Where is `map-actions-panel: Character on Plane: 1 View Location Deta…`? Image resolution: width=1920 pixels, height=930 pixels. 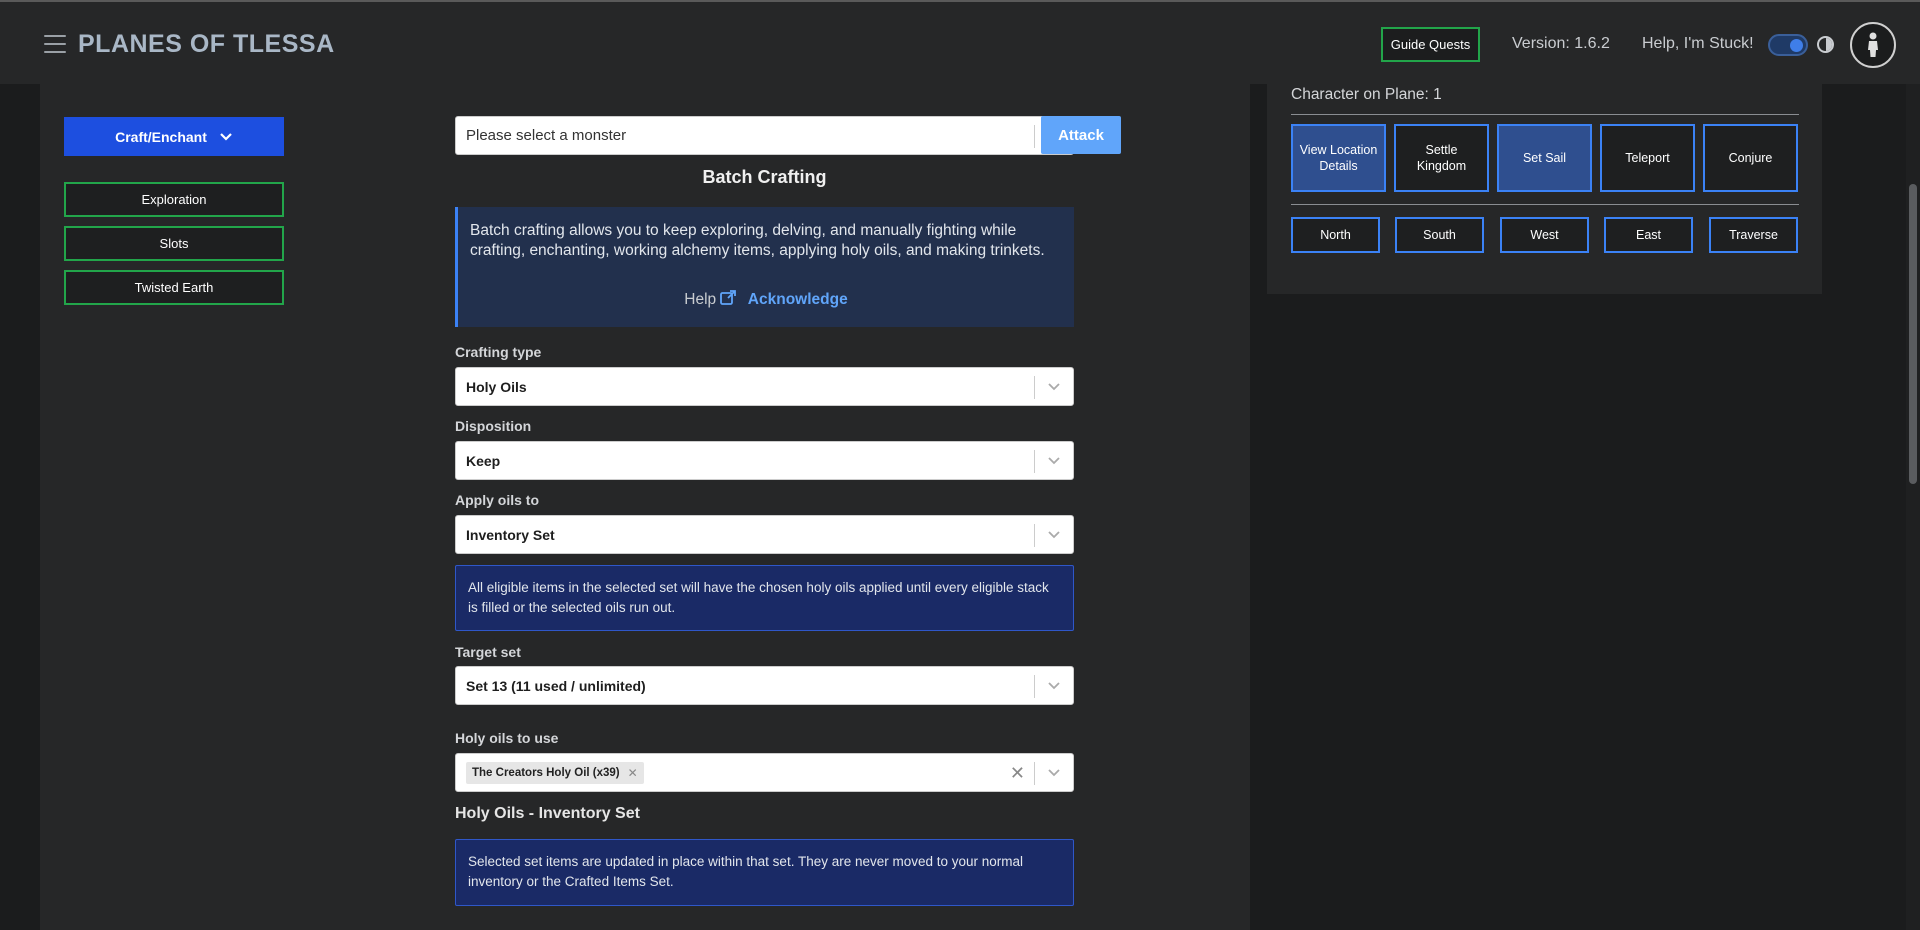 map-actions-panel: Character on Plane: 1 View Location Deta… is located at coordinates (1544, 189).